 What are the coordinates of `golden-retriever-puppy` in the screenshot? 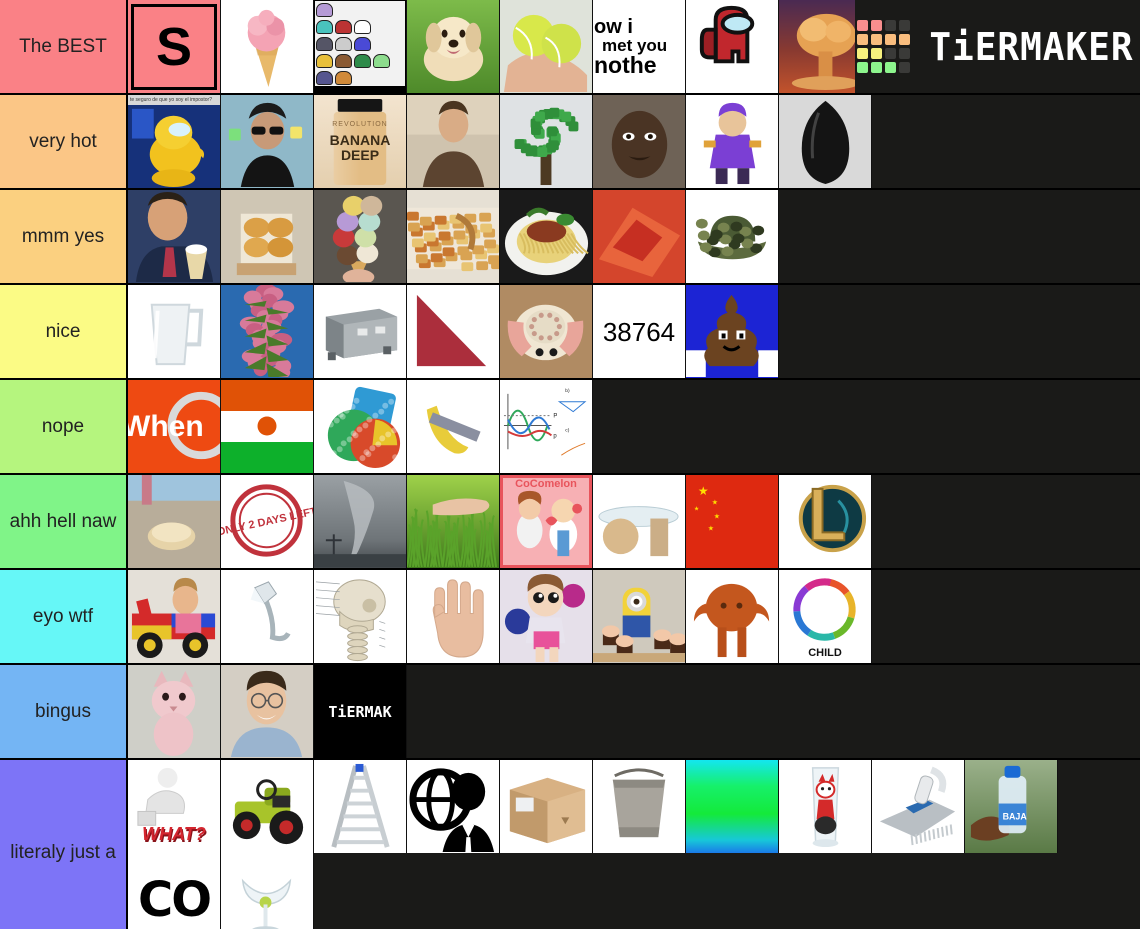 It's located at (453, 46).